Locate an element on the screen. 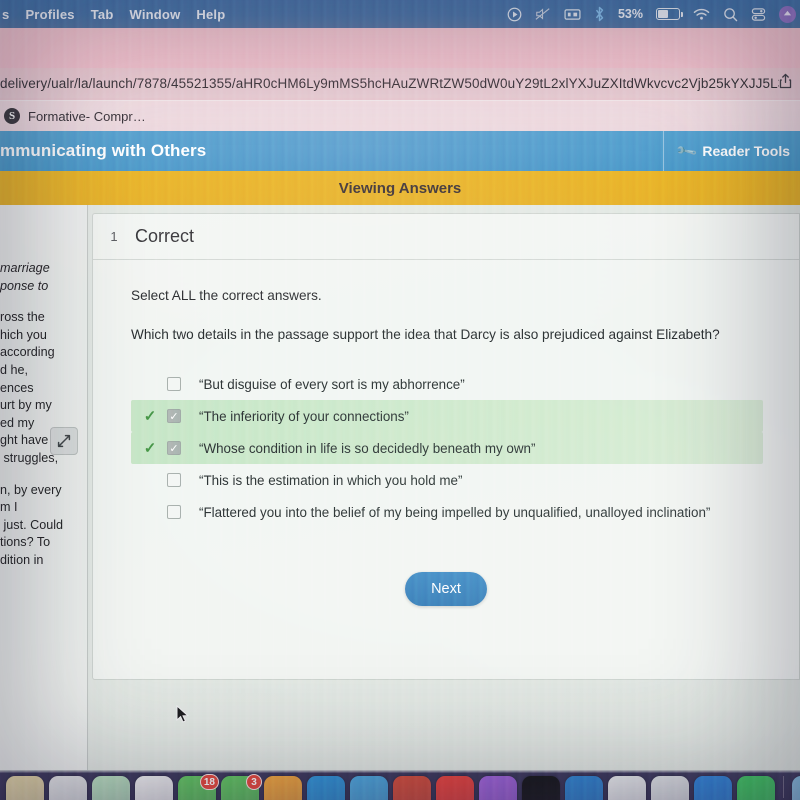 This screenshot has width=800, height=800. dock-icon-pages is located at coordinates (670, 788).